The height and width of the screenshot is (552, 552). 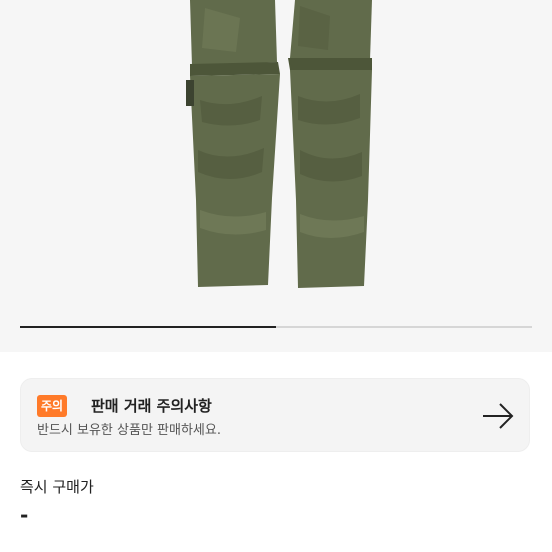 I want to click on gallery-progress, so click(x=276, y=327).